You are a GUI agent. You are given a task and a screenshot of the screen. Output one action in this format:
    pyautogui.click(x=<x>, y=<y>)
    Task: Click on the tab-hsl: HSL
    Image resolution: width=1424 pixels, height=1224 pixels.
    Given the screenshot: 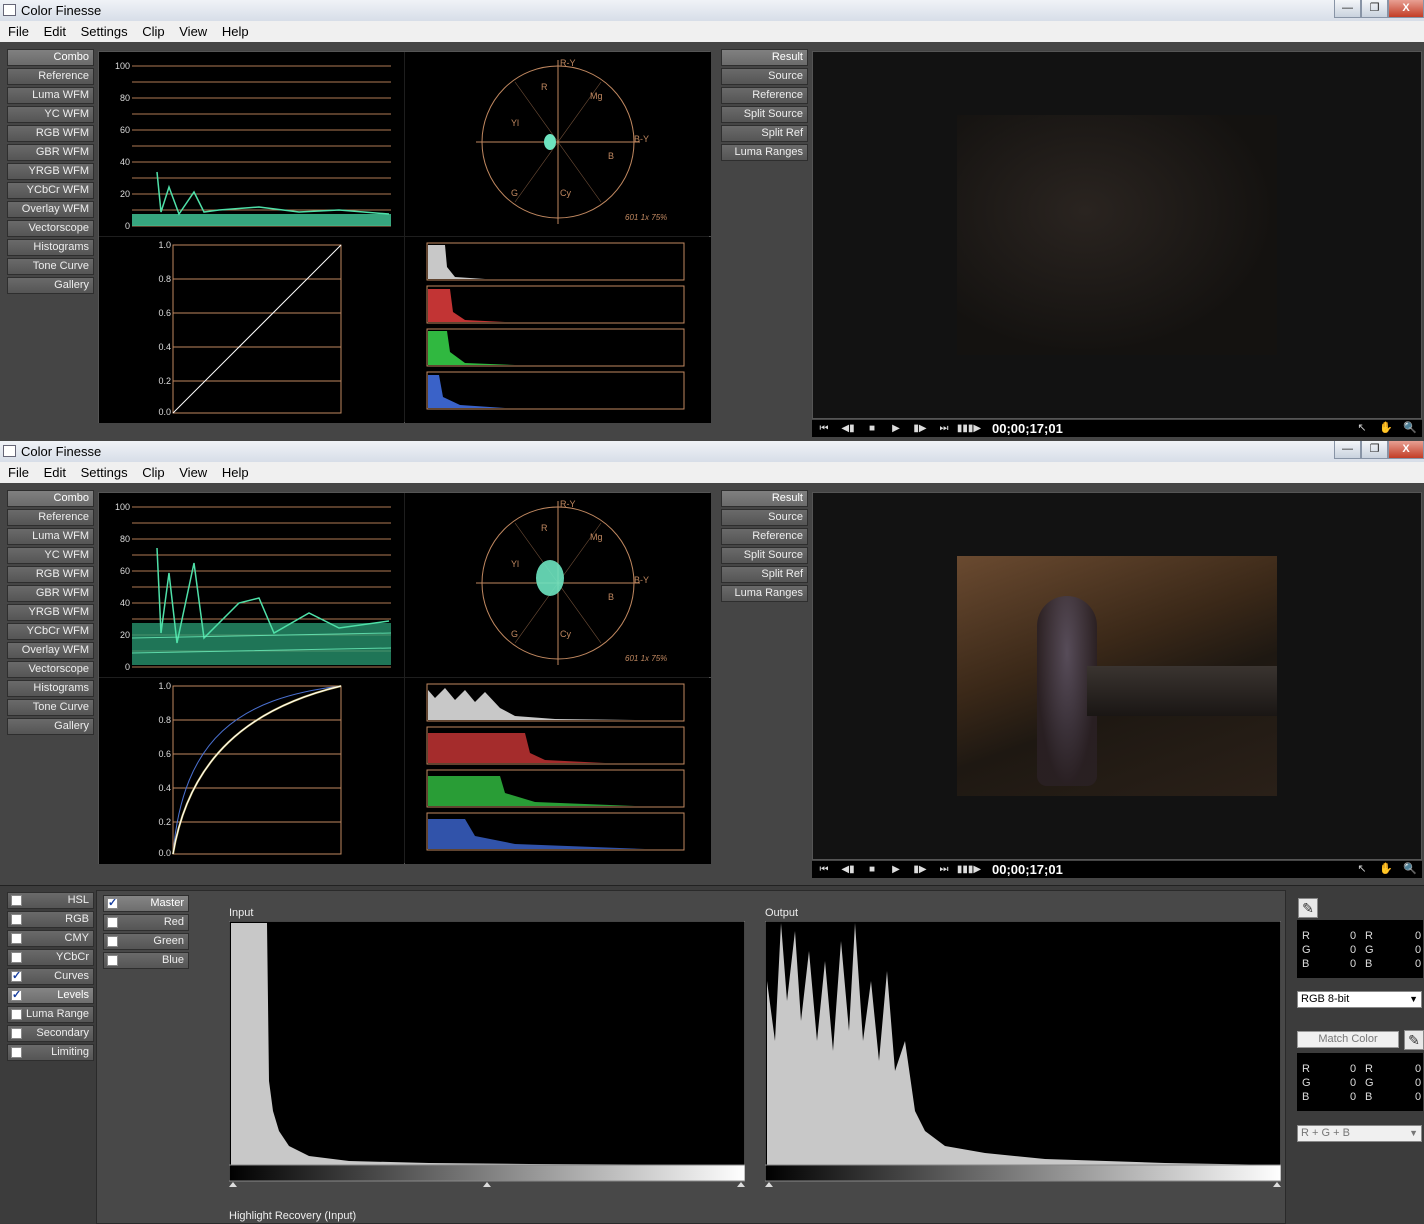 What is the action you would take?
    pyautogui.click(x=50, y=900)
    